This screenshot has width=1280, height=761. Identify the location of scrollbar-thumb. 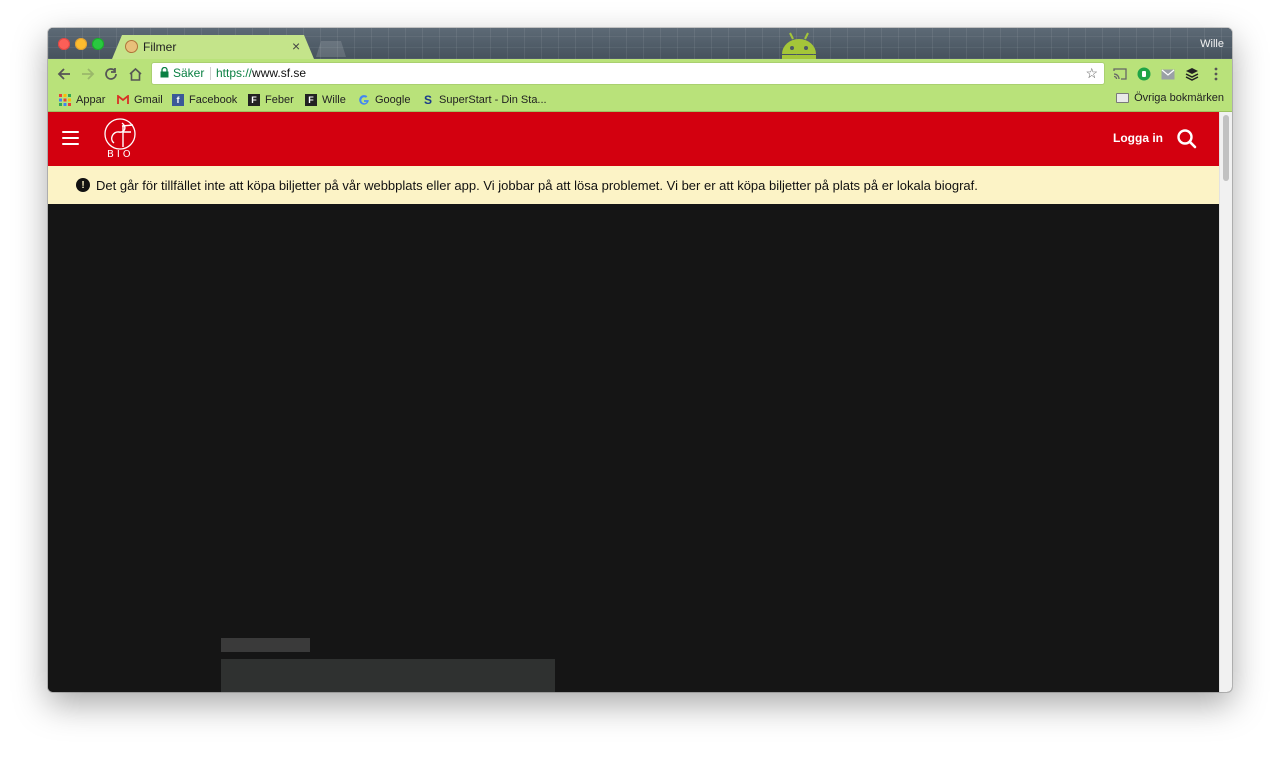
(1226, 148).